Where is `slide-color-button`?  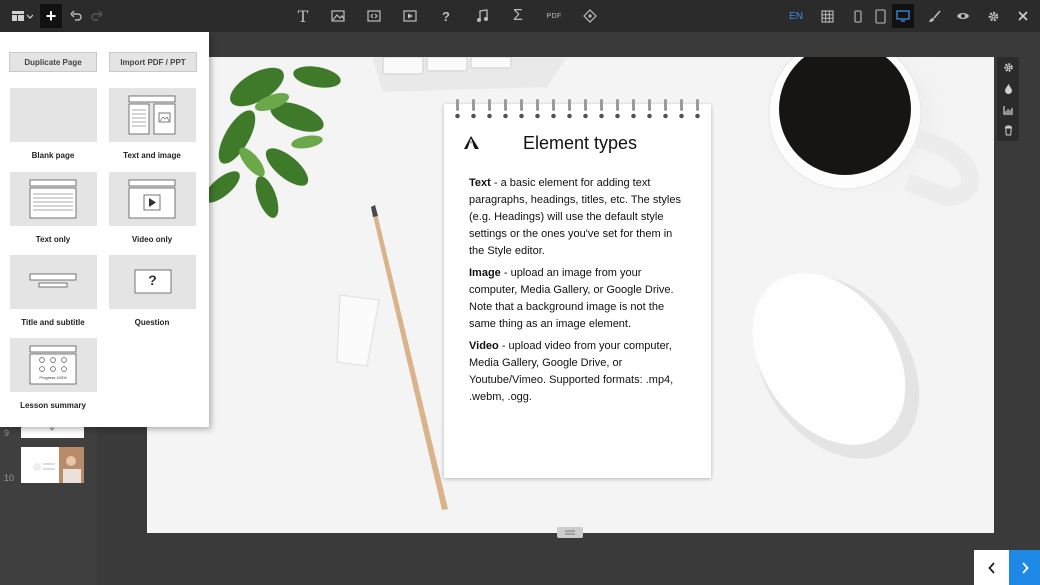
slide-color-button is located at coordinates (1008, 88).